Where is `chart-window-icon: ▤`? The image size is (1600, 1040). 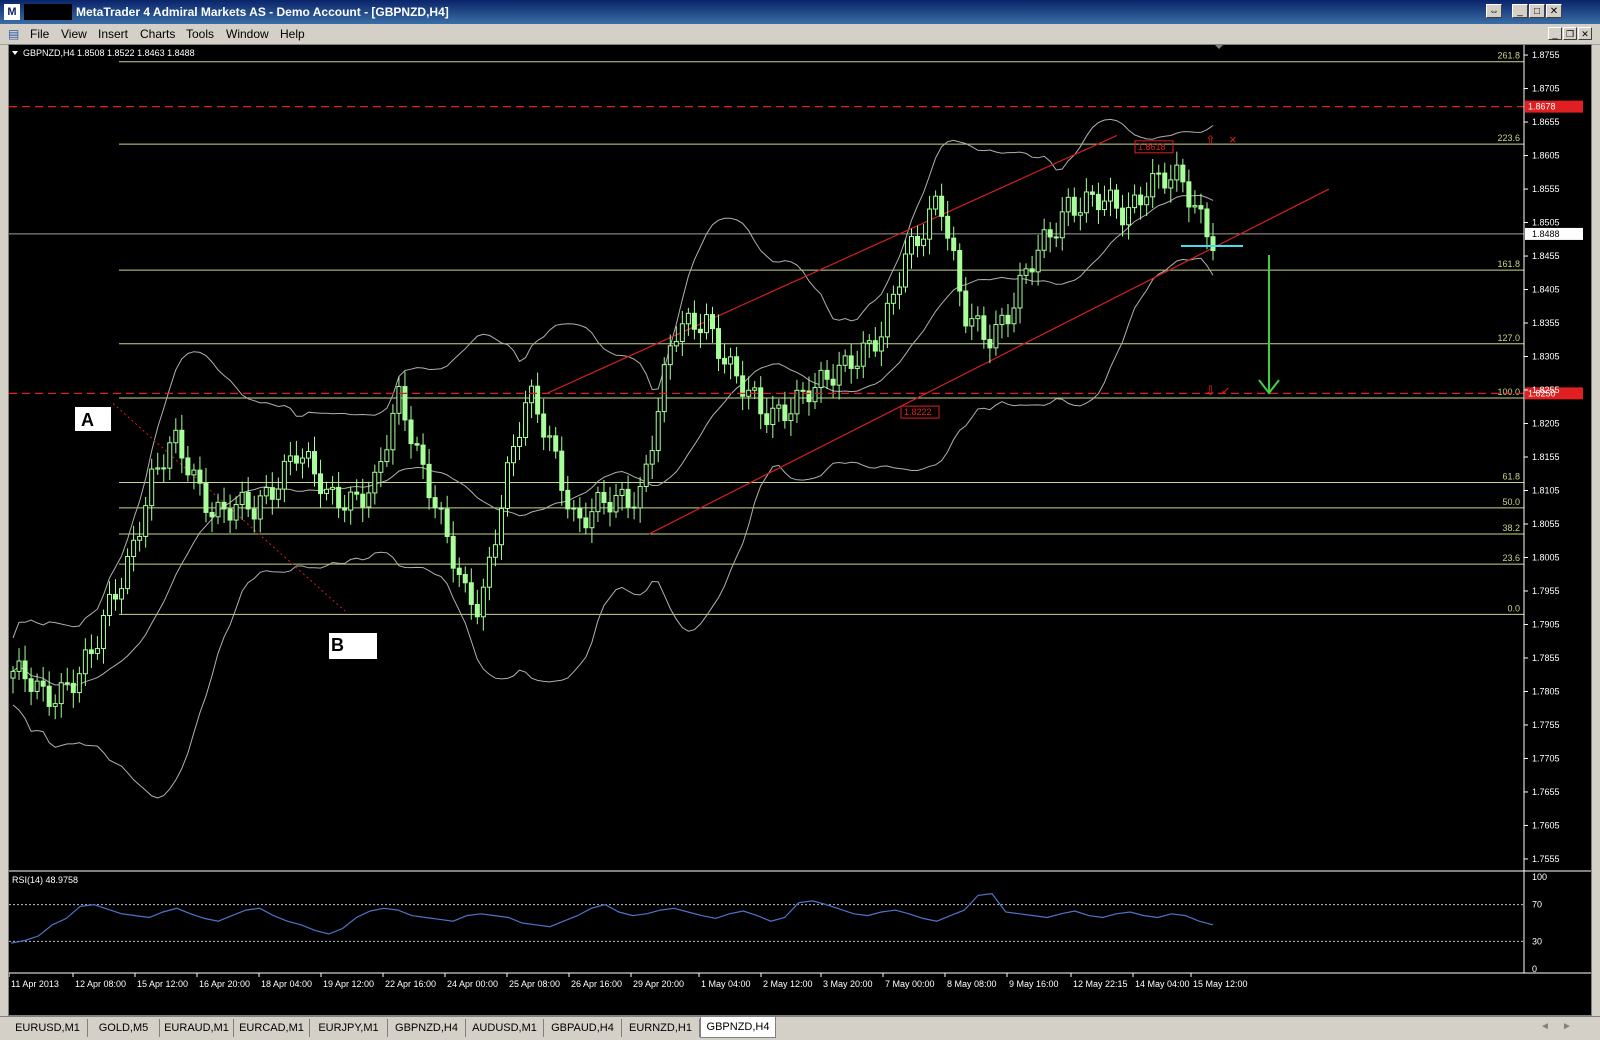
chart-window-icon: ▤ is located at coordinates (15, 34).